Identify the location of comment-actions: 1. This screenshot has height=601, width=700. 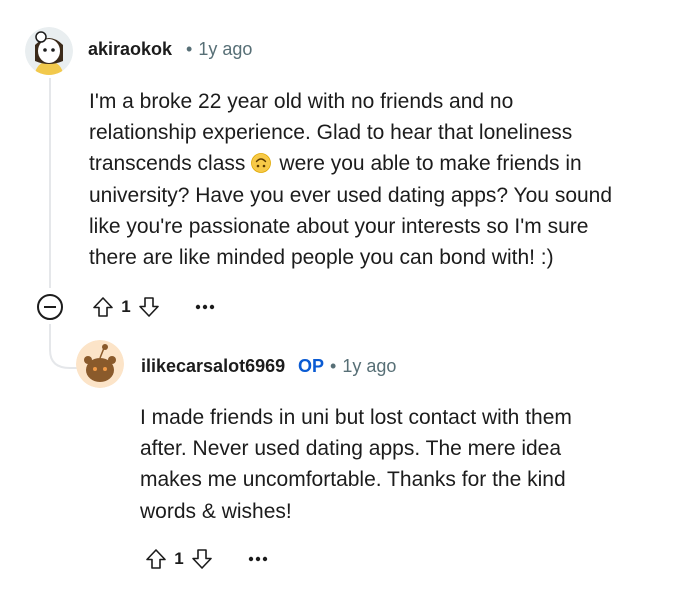
(155, 307).